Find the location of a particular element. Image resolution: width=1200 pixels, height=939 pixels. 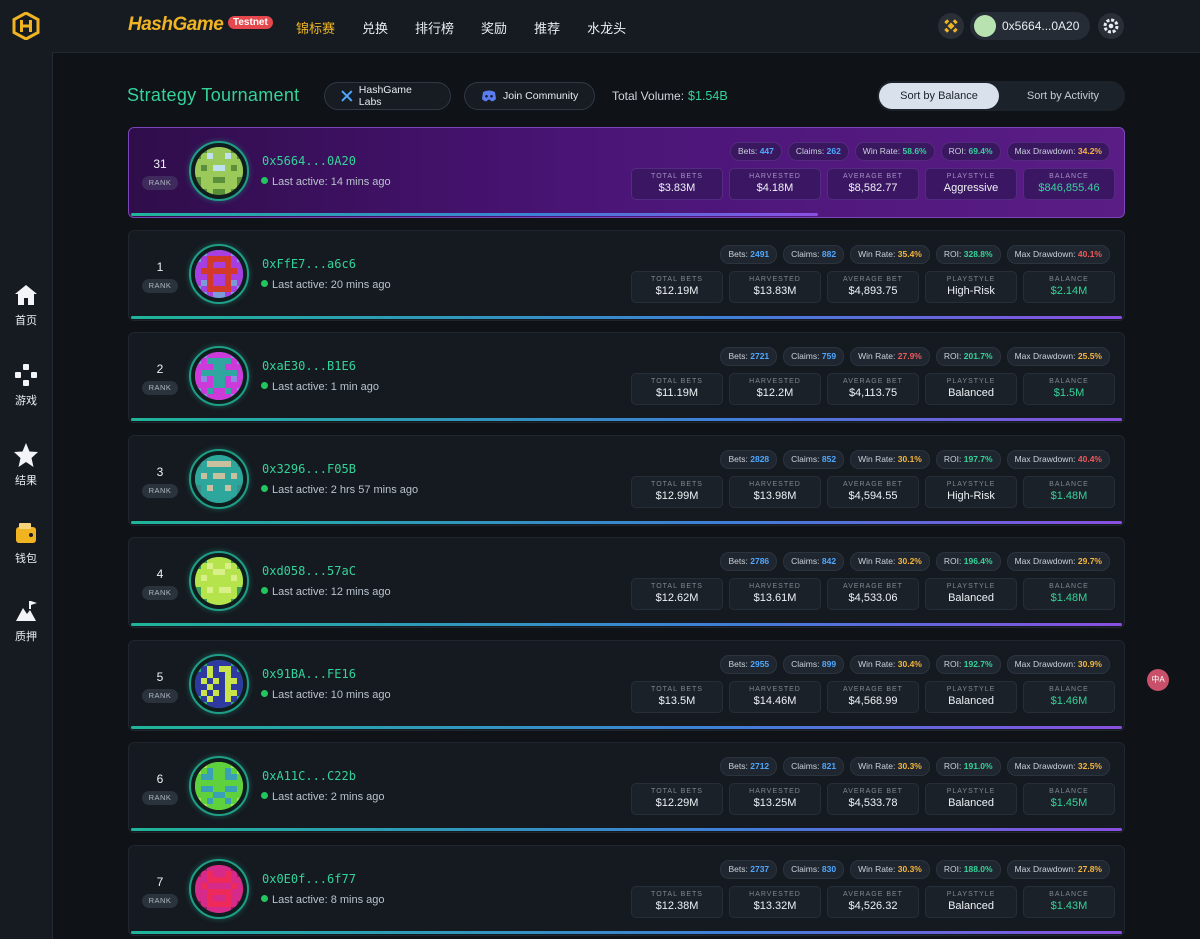

nav-faucet: 水龙头 is located at coordinates (606, 27).